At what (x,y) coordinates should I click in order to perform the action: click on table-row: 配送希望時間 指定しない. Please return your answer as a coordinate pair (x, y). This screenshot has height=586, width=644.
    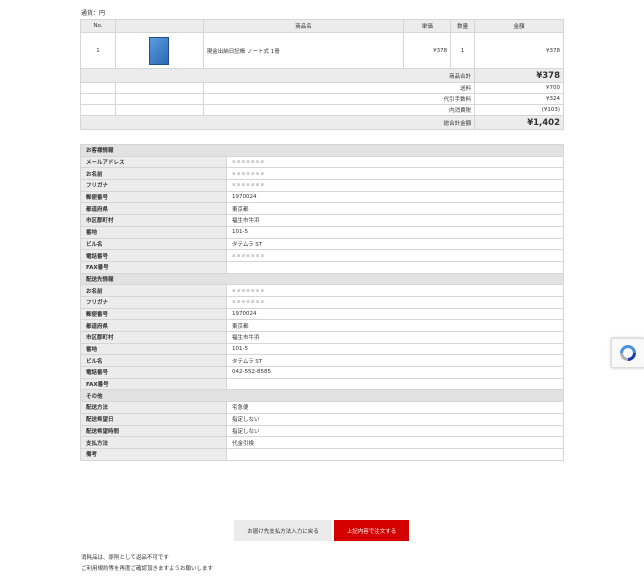
    Looking at the image, I should click on (322, 431).